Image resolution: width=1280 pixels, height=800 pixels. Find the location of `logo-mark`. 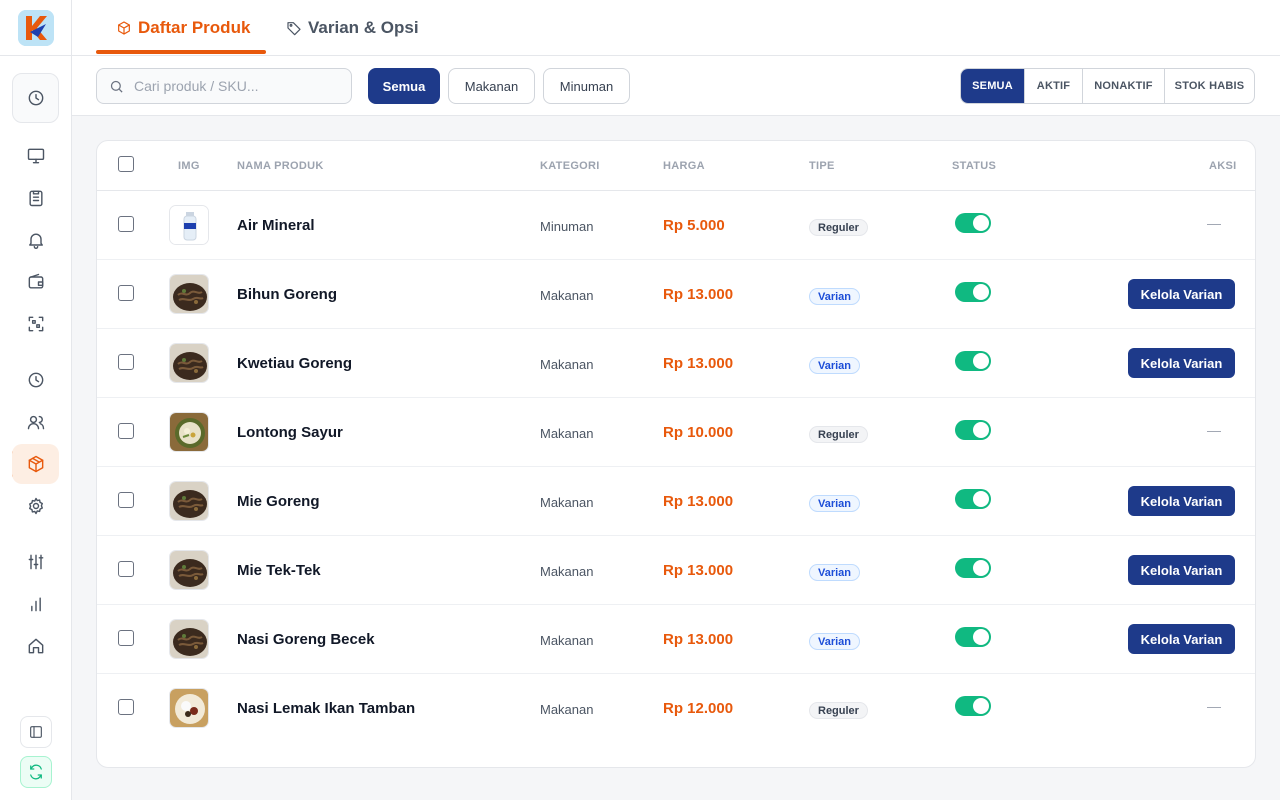

logo-mark is located at coordinates (36, 28).